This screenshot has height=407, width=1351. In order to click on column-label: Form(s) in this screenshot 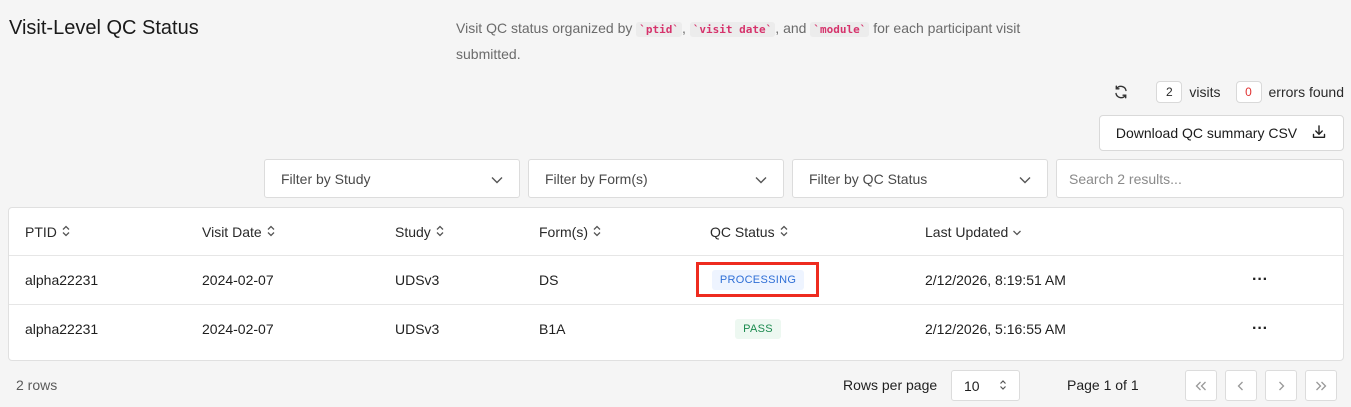, I will do `click(563, 232)`.